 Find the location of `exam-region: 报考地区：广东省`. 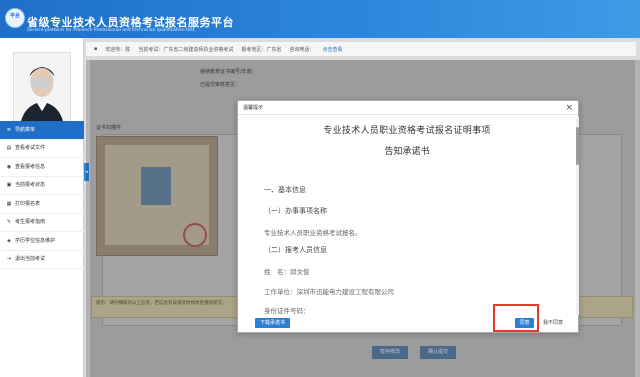

exam-region: 报考地区：广东省 is located at coordinates (261, 49).